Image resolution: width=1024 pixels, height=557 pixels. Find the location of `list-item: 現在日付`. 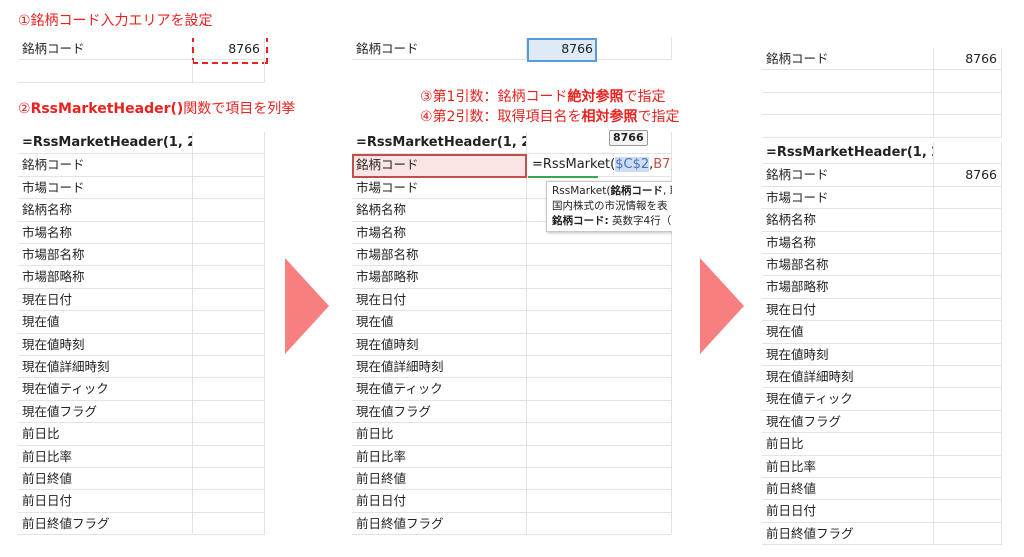

list-item: 現在日付 is located at coordinates (848, 310).